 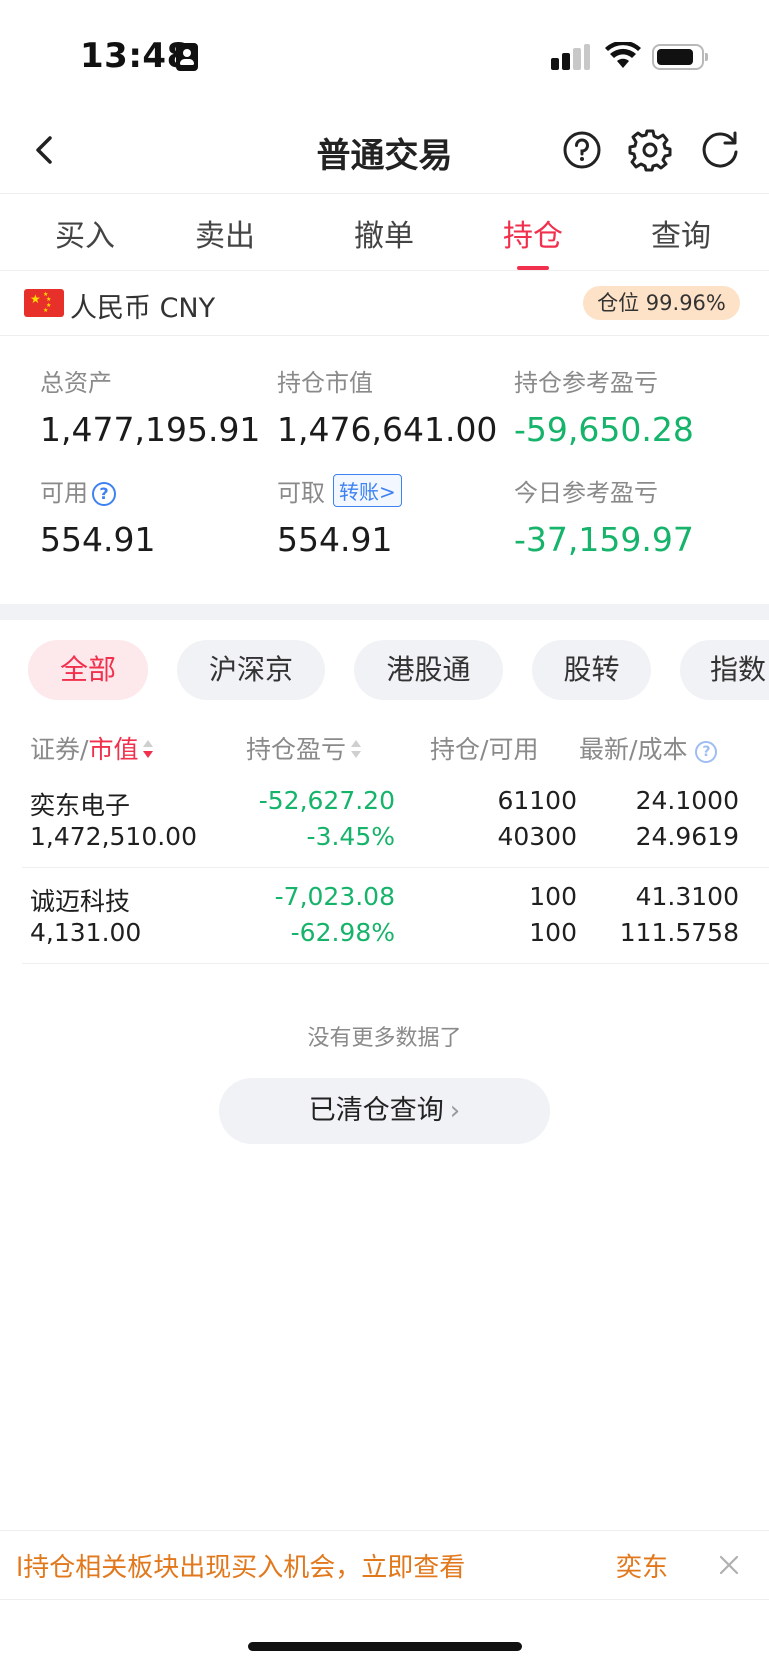 I want to click on header-latest: 最新, so click(x=604, y=749).